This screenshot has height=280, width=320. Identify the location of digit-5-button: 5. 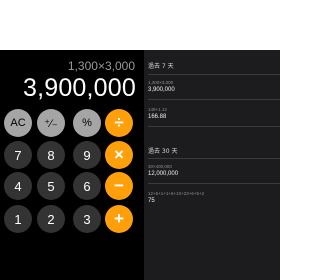
(51, 186).